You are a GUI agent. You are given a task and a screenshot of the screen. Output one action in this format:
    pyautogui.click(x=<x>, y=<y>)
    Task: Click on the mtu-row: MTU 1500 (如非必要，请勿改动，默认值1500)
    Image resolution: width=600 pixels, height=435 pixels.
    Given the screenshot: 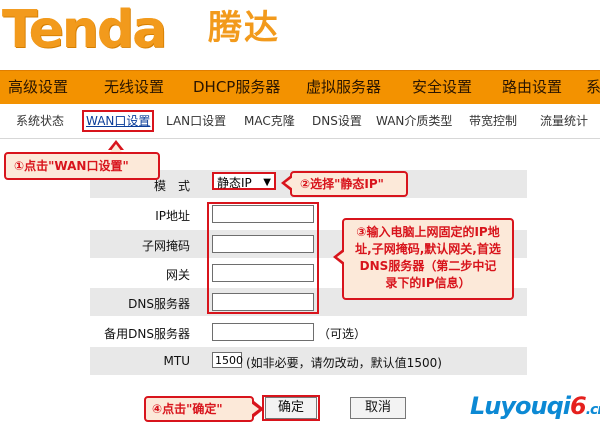 What is the action you would take?
    pyautogui.click(x=308, y=361)
    